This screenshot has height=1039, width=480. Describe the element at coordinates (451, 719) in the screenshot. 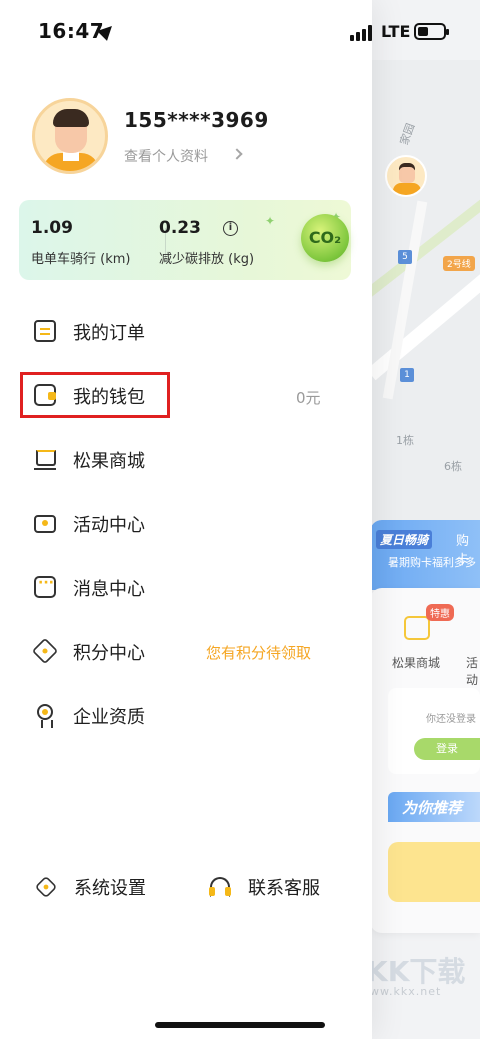

I see `not-logged-in-text: 你还没登录` at that location.